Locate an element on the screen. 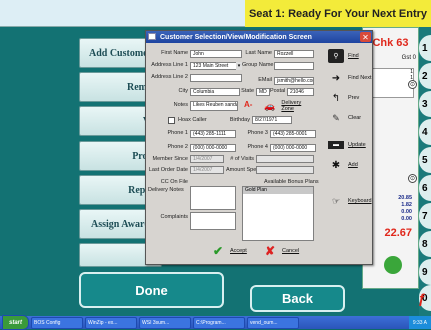 The height and width of the screenshot is (330, 431). birthday-label: Birthday is located at coordinates (239, 120).